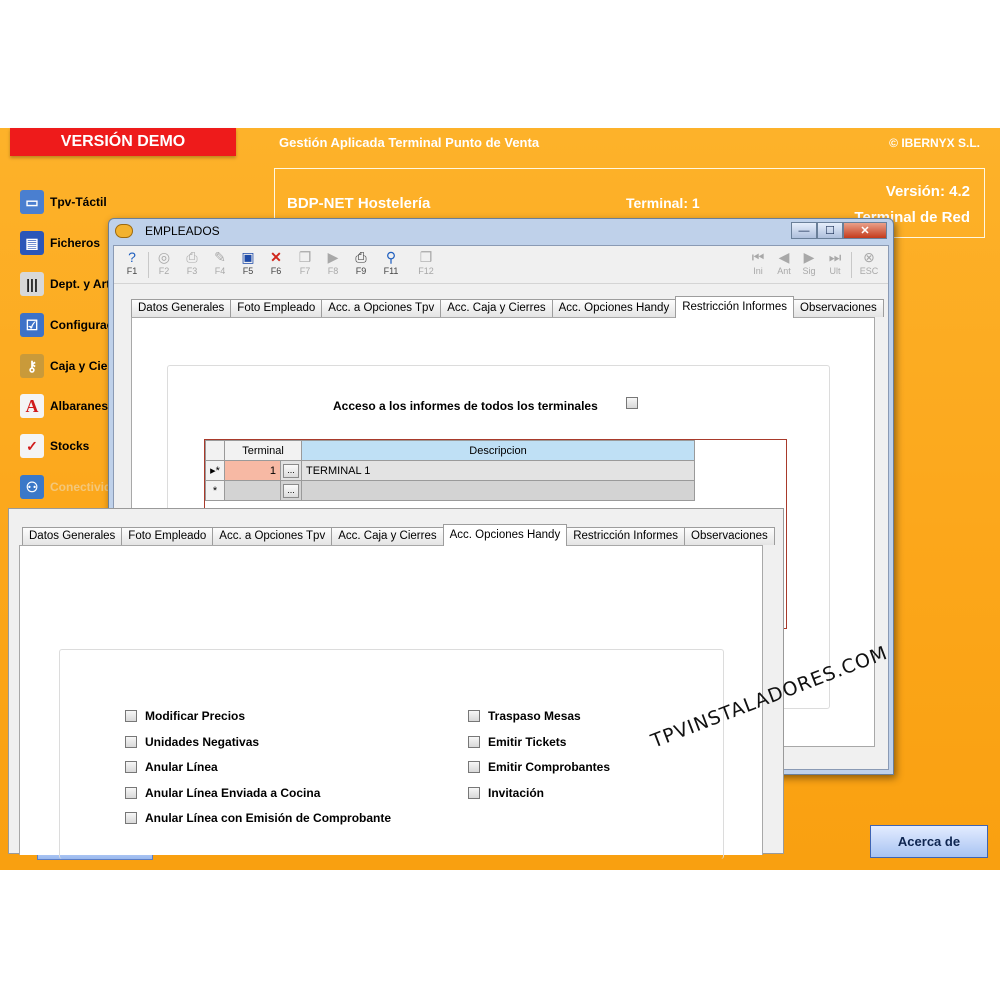 This screenshot has width=1000, height=1000. I want to click on modificar-precios-option: Modificar Precios, so click(185, 716).